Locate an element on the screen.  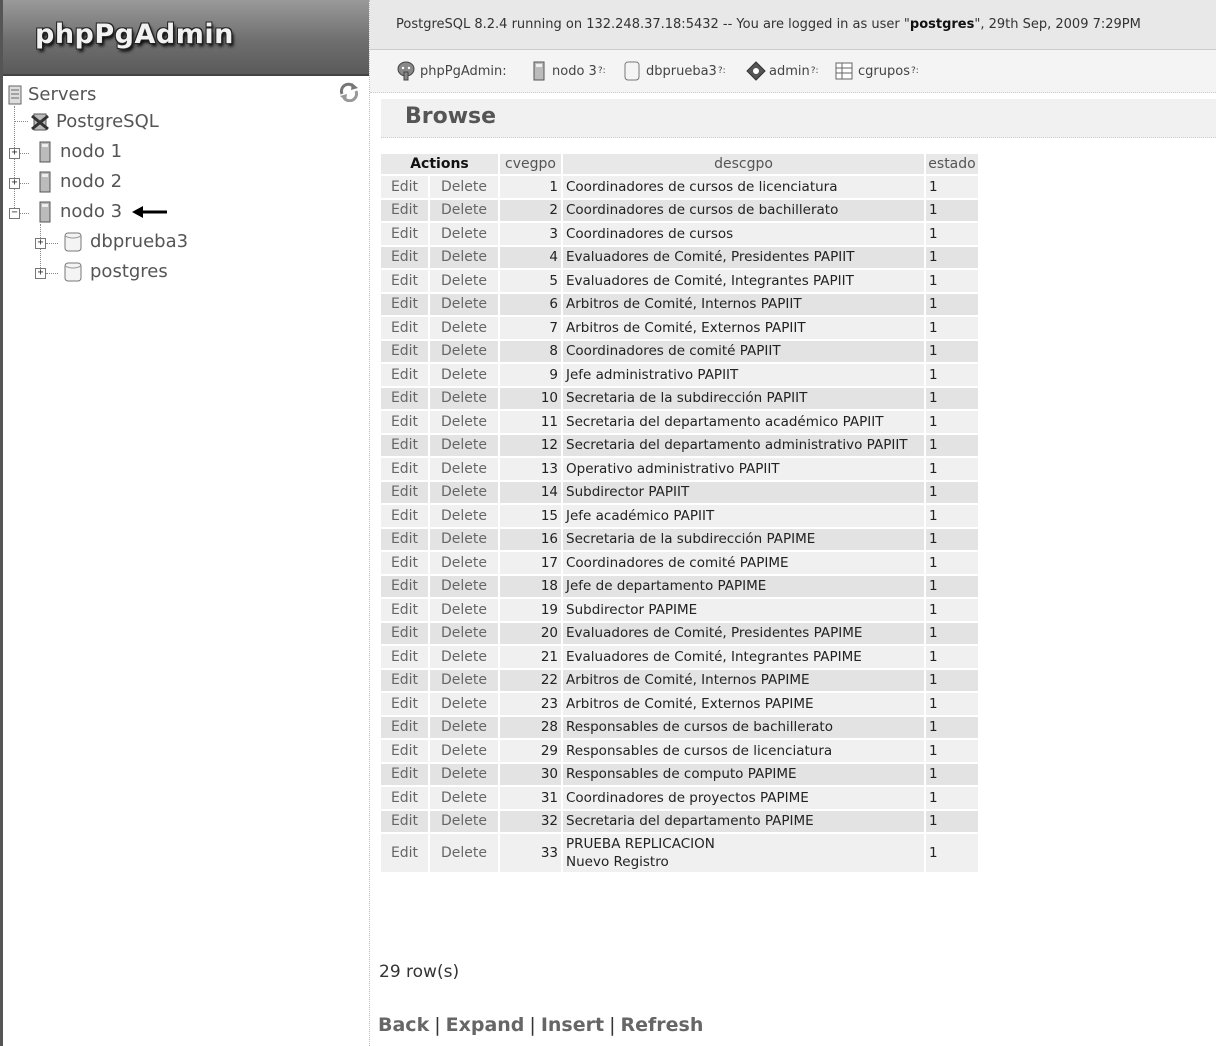
tree-item-postgres: postgres is located at coordinates (115, 272).